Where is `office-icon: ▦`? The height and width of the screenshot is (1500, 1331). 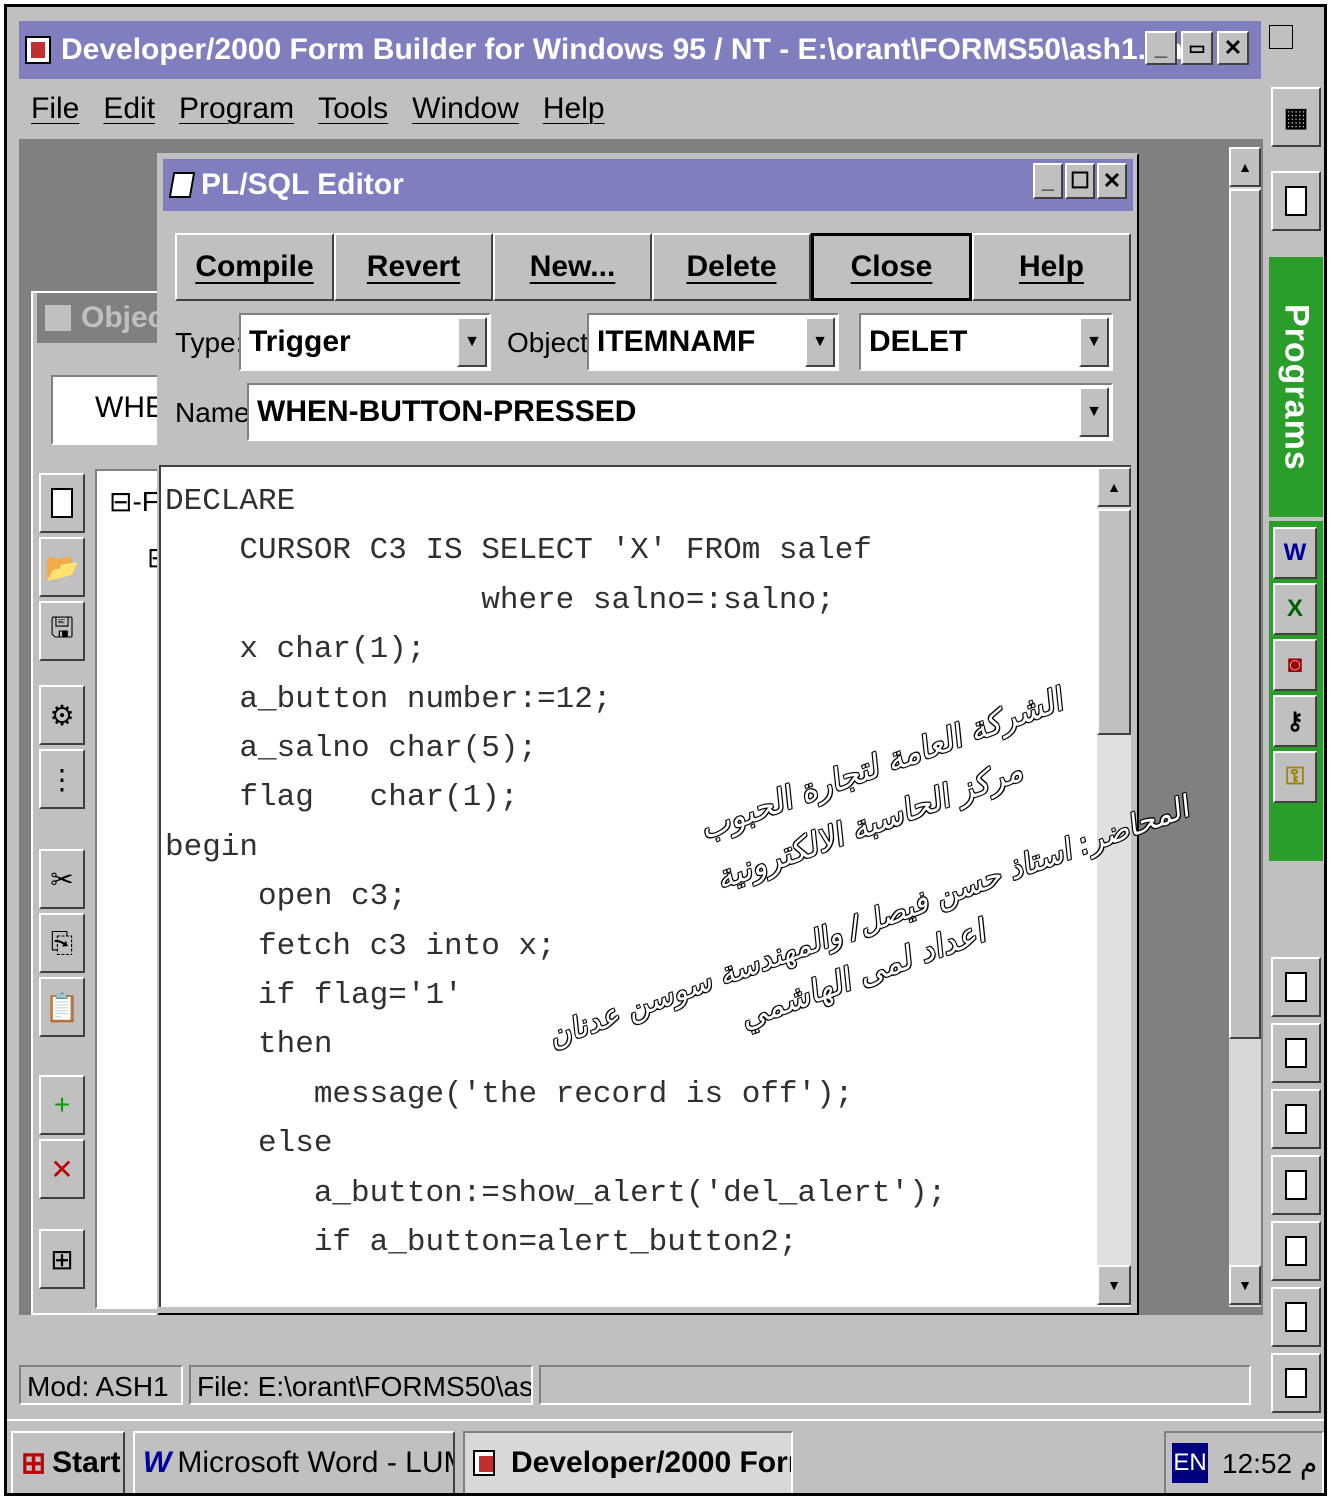
office-icon: ▦ is located at coordinates (1296, 117).